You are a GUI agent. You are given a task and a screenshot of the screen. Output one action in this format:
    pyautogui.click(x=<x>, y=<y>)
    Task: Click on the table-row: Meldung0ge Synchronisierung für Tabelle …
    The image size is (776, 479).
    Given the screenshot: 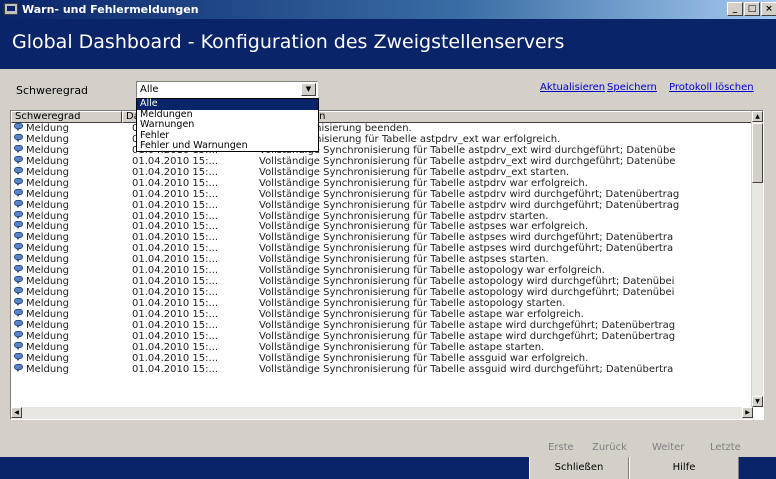 What is the action you would take?
    pyautogui.click(x=382, y=139)
    